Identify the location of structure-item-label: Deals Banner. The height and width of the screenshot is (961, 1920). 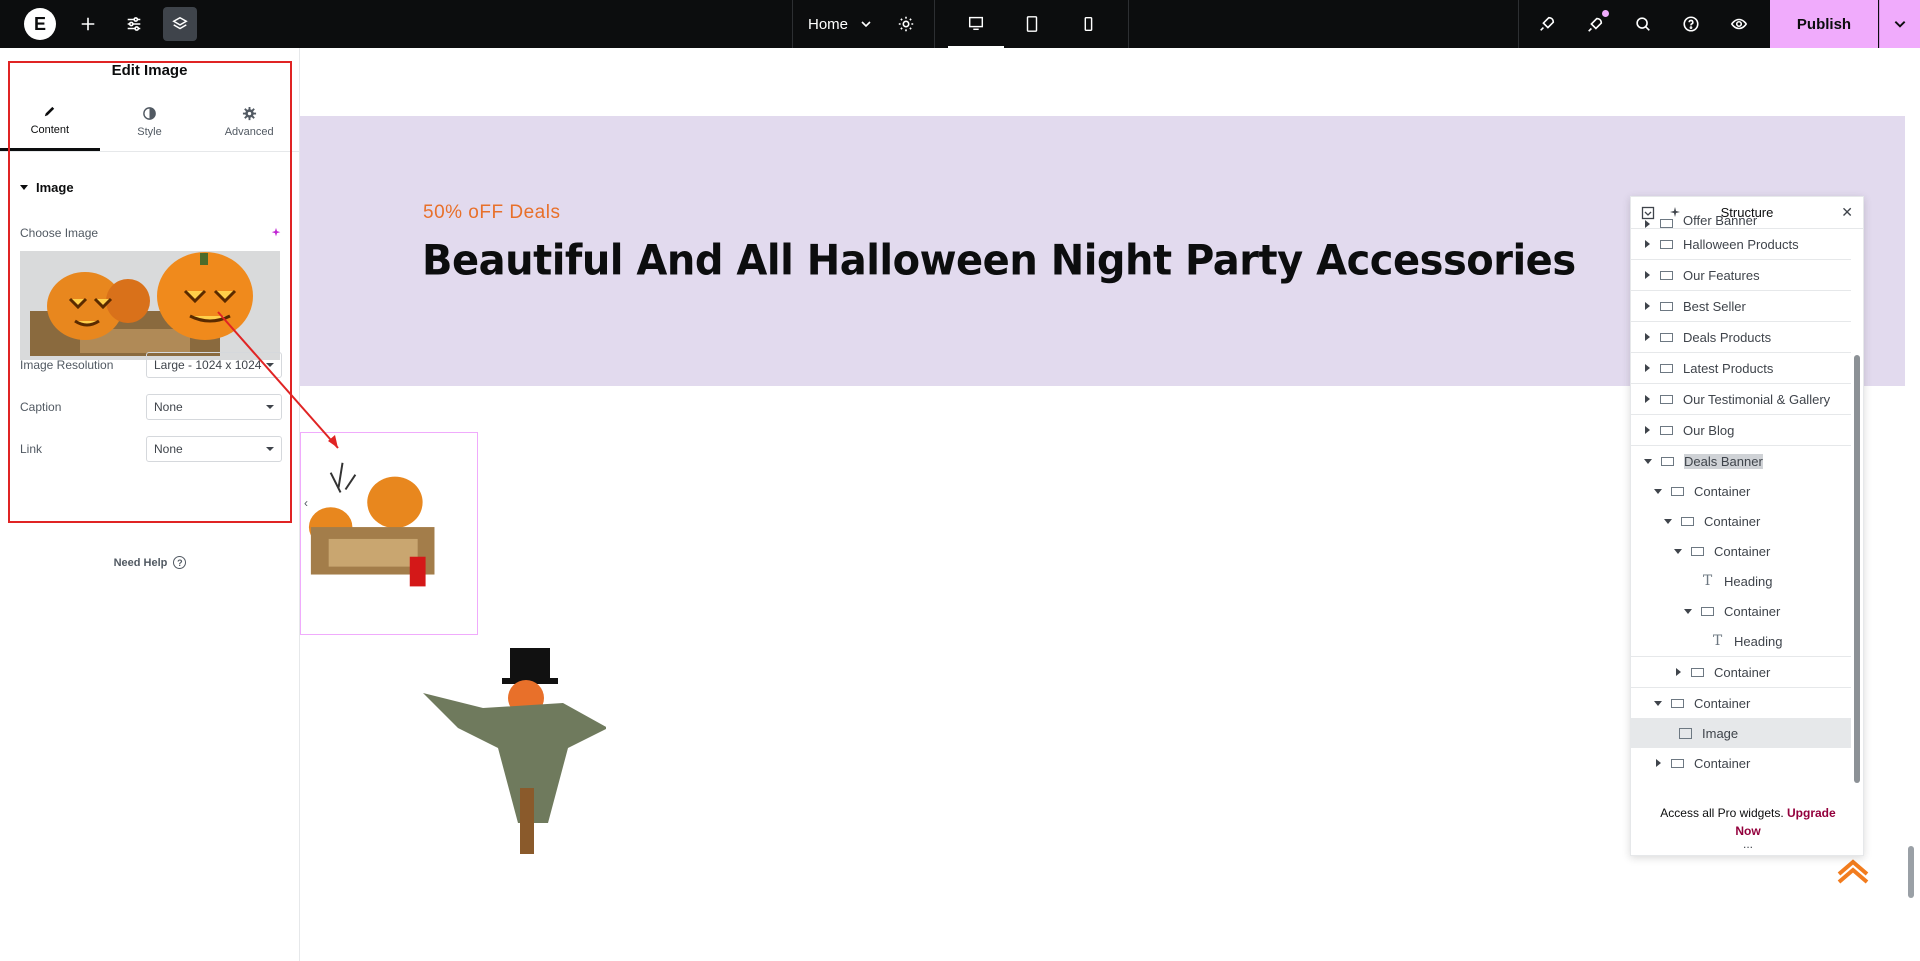
(1723, 461).